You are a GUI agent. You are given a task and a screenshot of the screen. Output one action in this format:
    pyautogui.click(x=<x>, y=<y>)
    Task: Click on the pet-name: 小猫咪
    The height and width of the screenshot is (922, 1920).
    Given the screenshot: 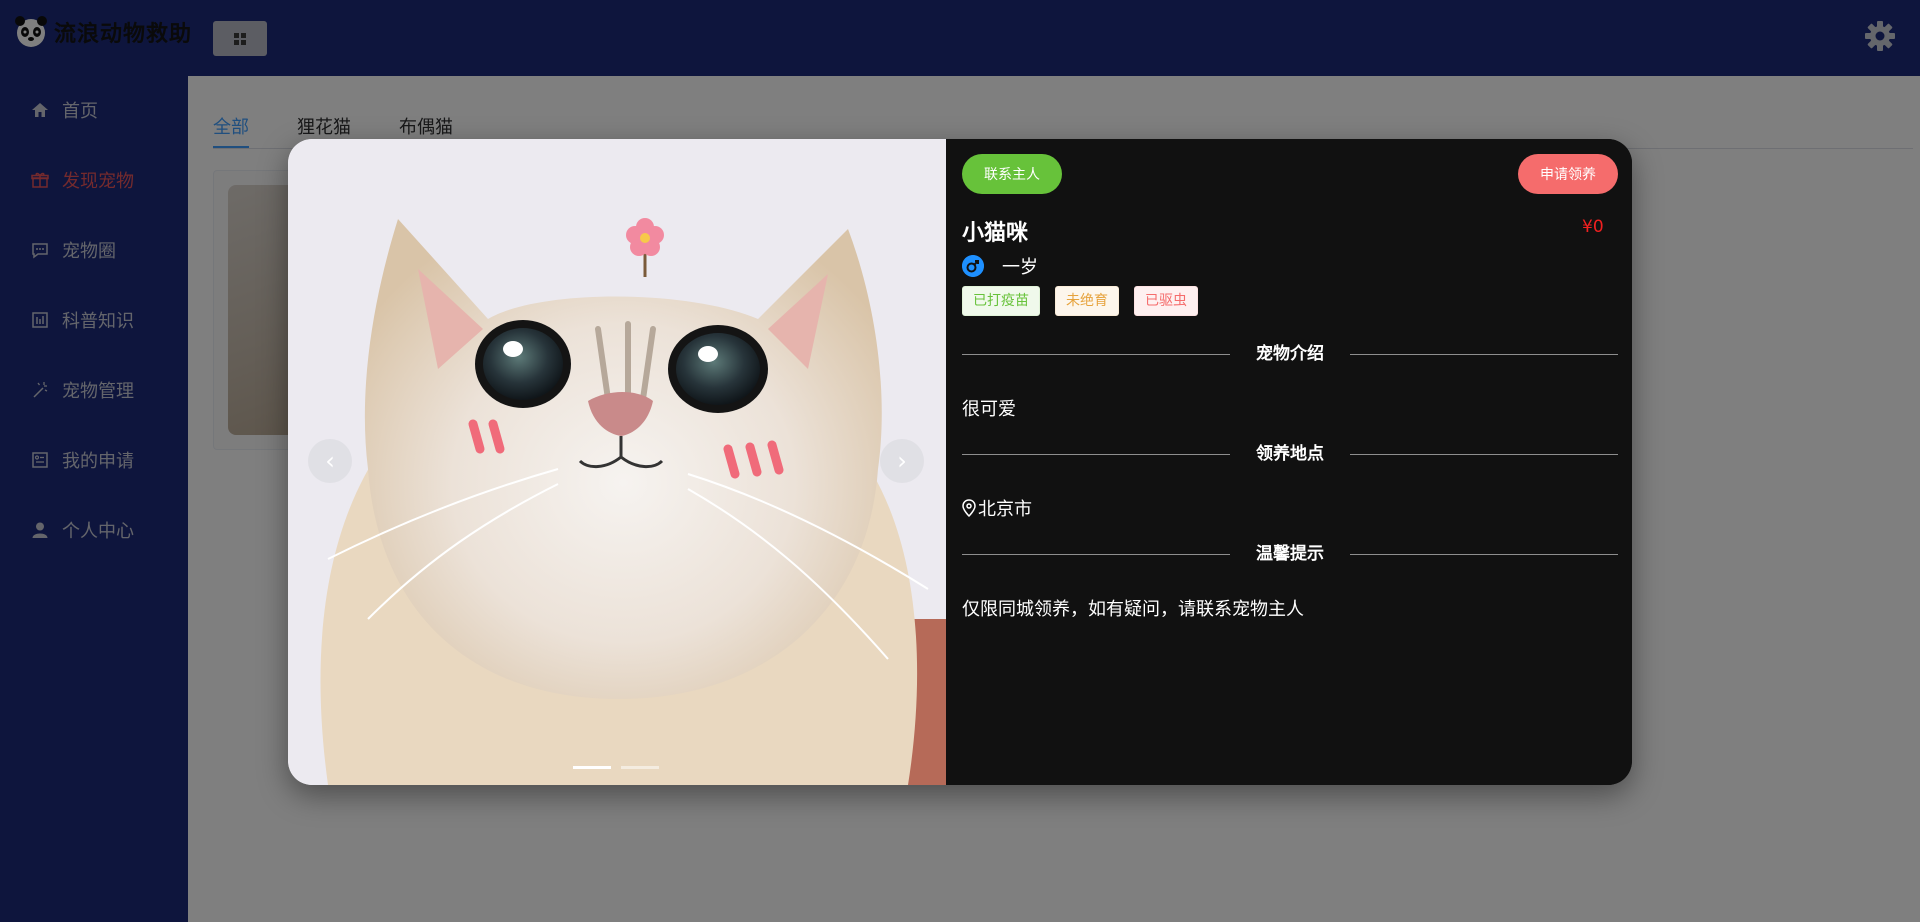 What is the action you would take?
    pyautogui.click(x=995, y=233)
    